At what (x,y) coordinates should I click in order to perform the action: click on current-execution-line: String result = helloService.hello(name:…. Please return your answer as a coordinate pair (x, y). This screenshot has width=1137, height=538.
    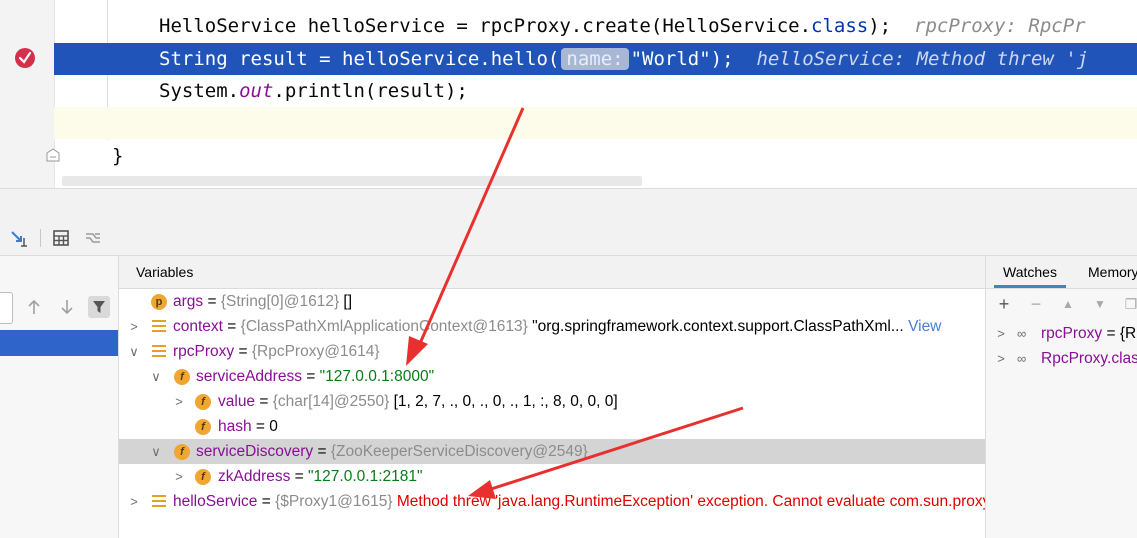
    Looking at the image, I should click on (595, 59).